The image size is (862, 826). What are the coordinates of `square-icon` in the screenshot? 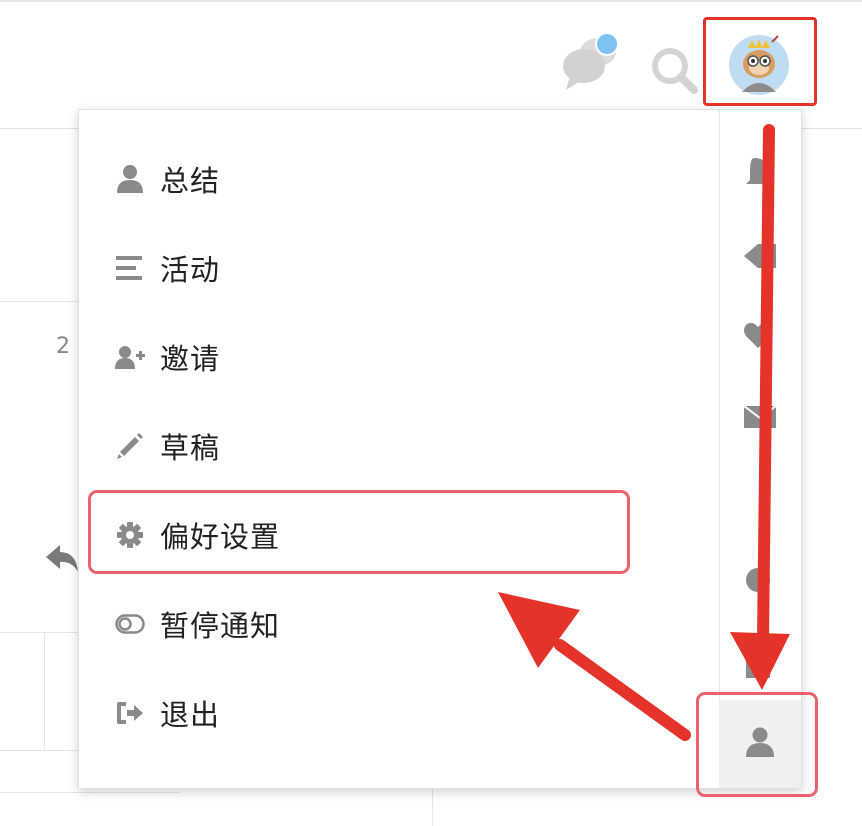 It's located at (758, 670).